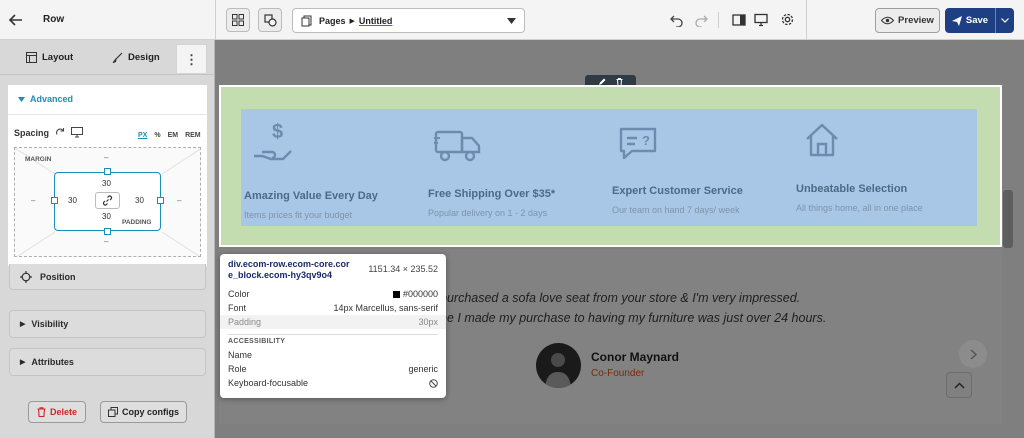  I want to click on padding-top-value: 30, so click(106, 183).